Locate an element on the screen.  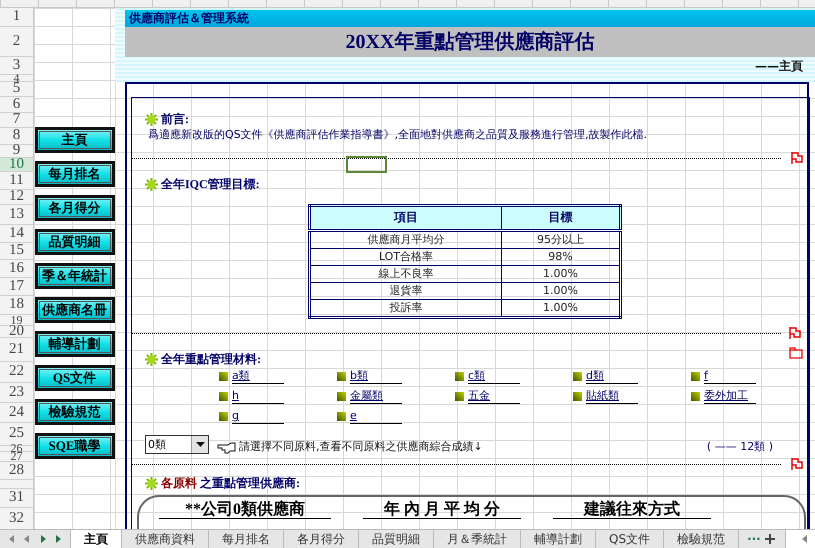
column-header: 目標 is located at coordinates (560, 217).